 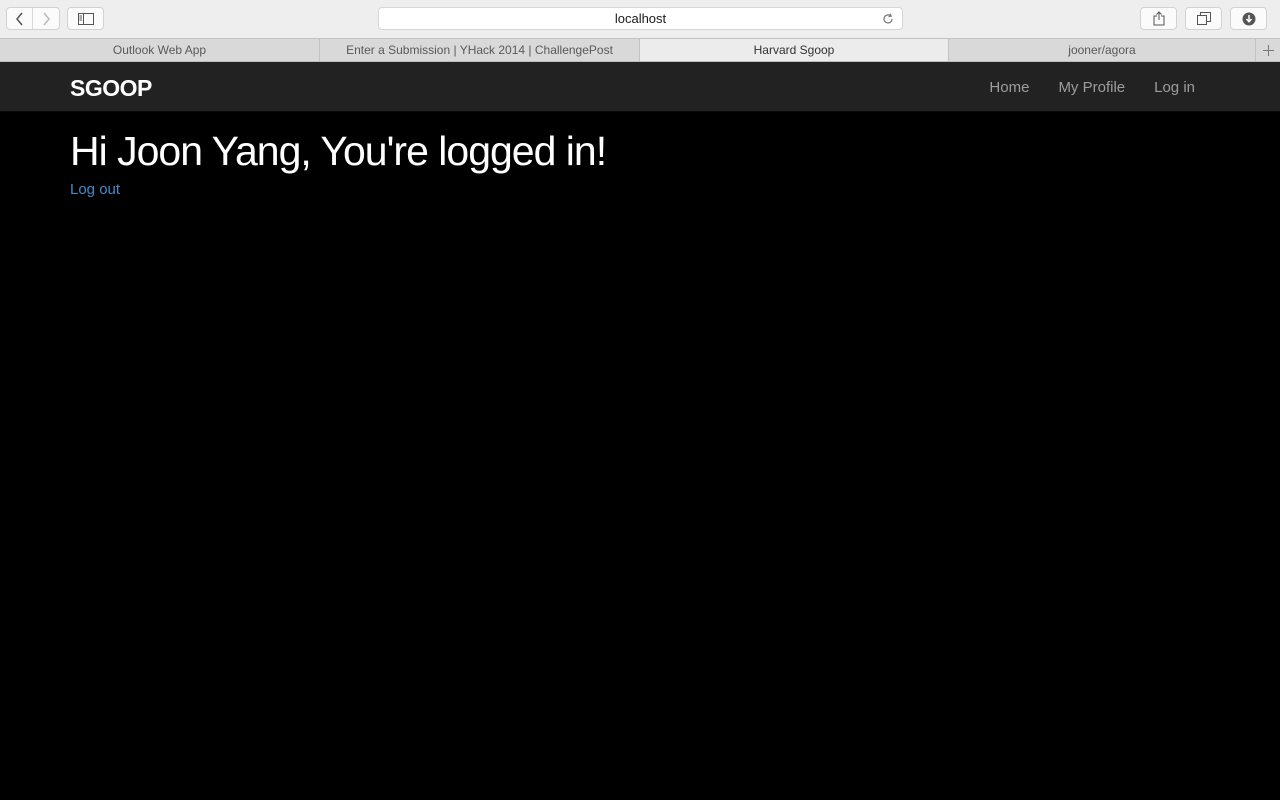 I want to click on address-bar: localhost, so click(x=640, y=18).